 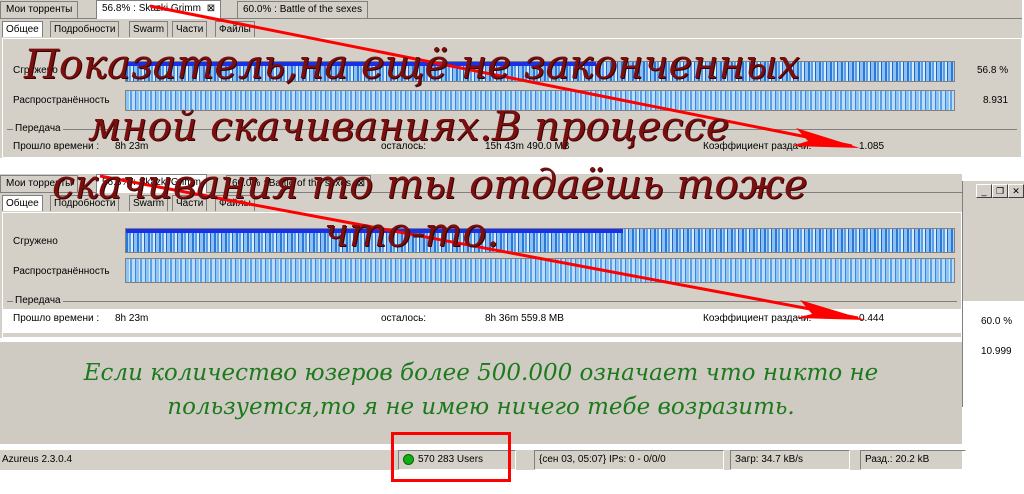 What do you see at coordinates (430, 185) in the screenshot?
I see `red-annotation-line-3: скачивания то ты отдаёшь тоже` at bounding box center [430, 185].